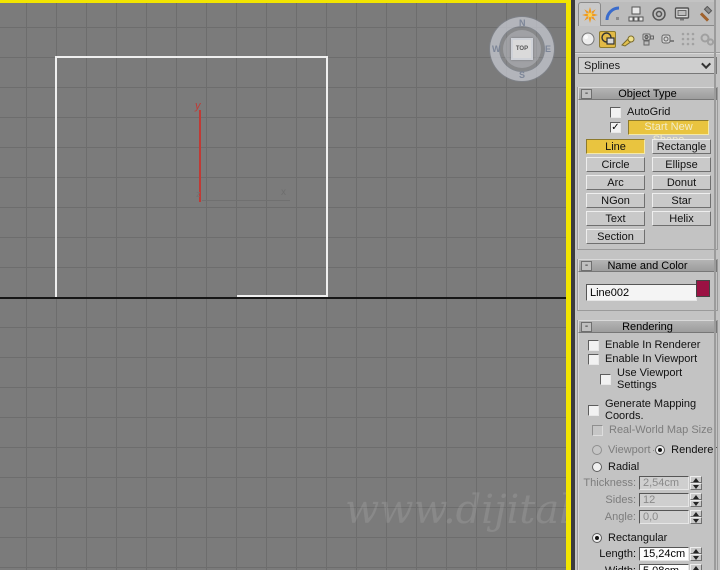 Image resolution: width=720 pixels, height=570 pixels. Describe the element at coordinates (615, 200) in the screenshot. I see `button-ngon: NGon` at that location.